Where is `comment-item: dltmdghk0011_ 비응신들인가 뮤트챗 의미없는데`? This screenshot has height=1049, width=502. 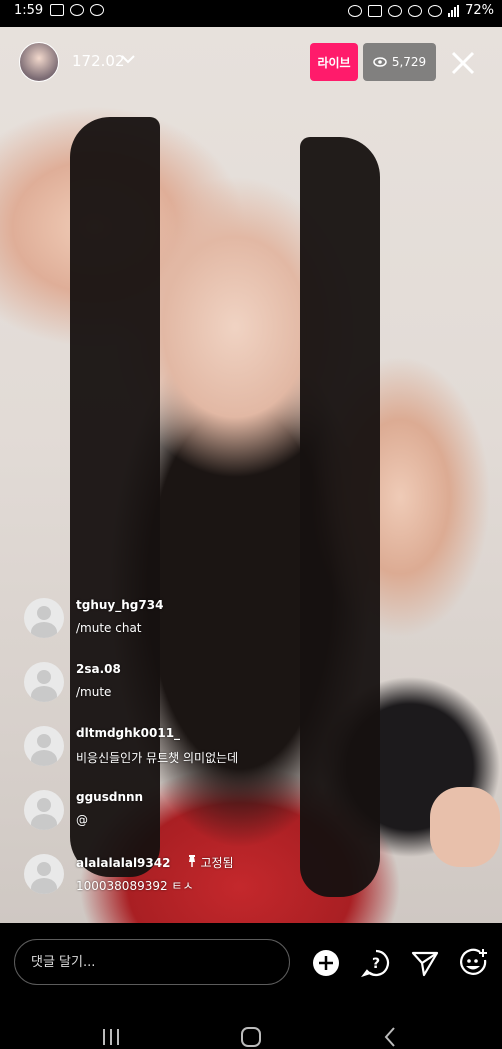 comment-item: dltmdghk0011_ 비응신들인가 뮤트챗 의미없는데 is located at coordinates (259, 750).